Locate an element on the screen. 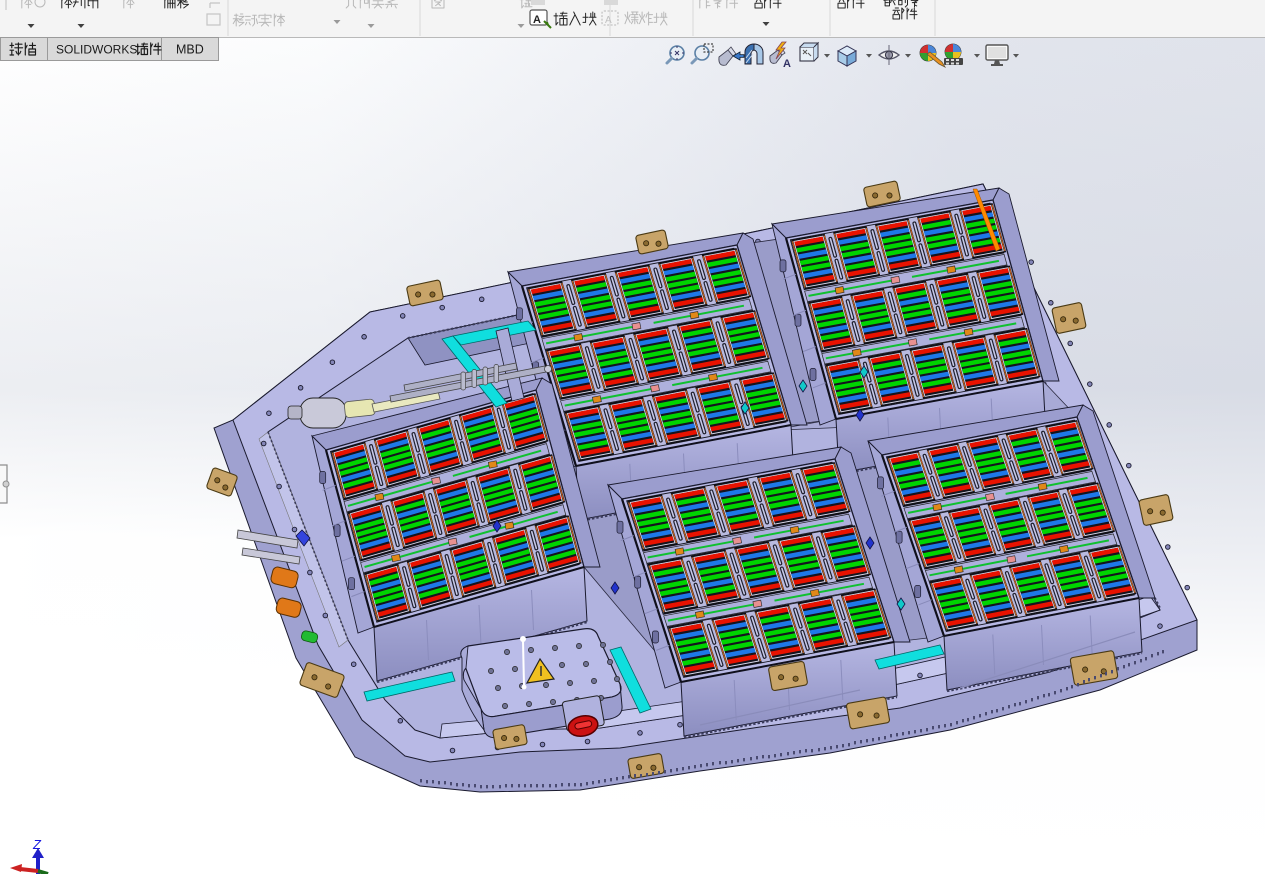 Image resolution: width=1265 pixels, height=874 pixels. svg-text: MBD is located at coordinates (190, 50).